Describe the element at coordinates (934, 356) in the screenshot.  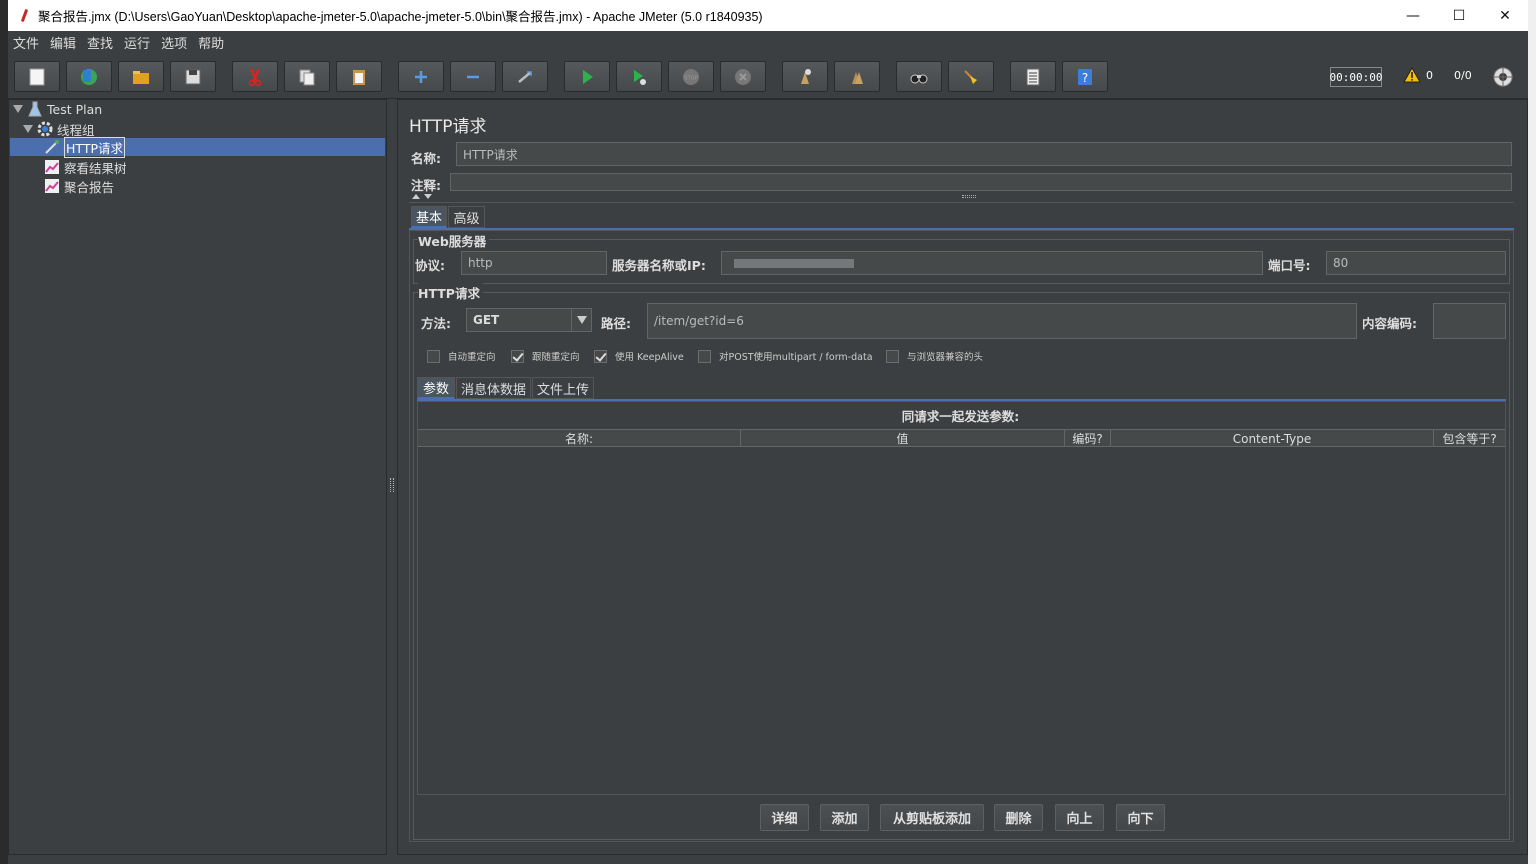
I see `browser-compatible-headers-checkbox: 与浏览器兼容的头` at that location.